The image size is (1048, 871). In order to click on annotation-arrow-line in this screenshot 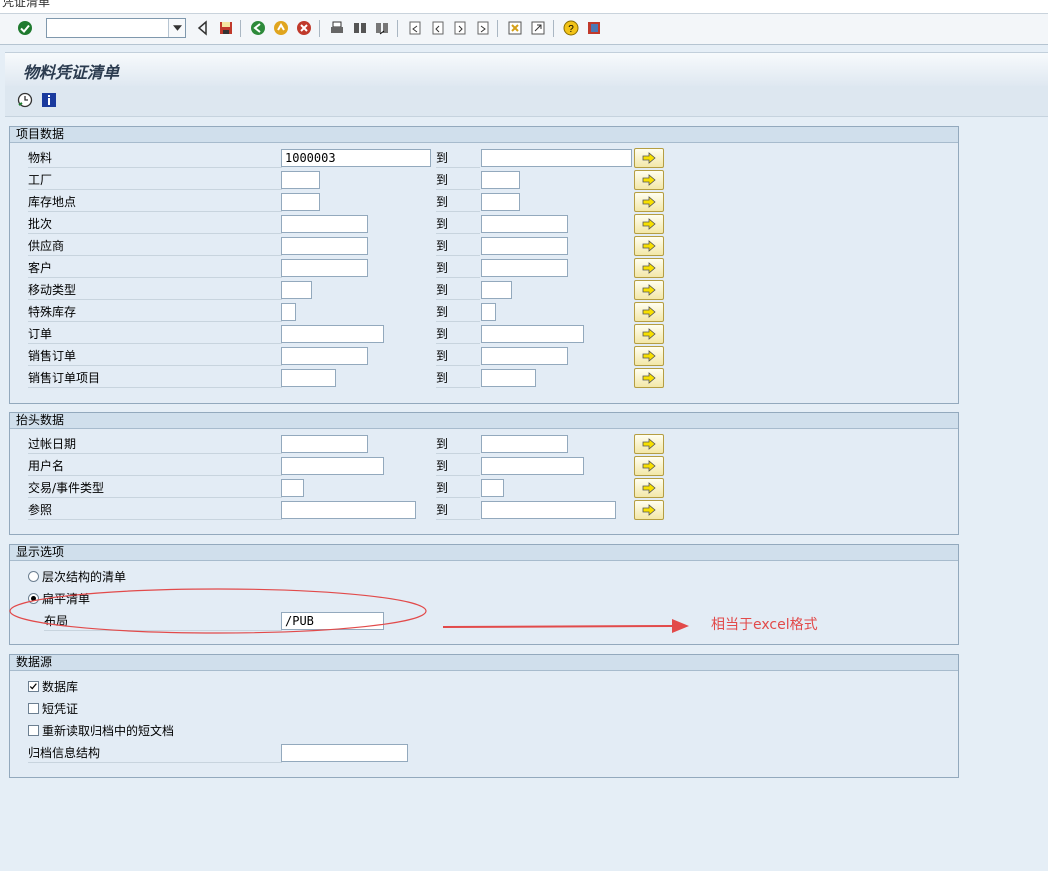, I will do `click(557, 626)`.